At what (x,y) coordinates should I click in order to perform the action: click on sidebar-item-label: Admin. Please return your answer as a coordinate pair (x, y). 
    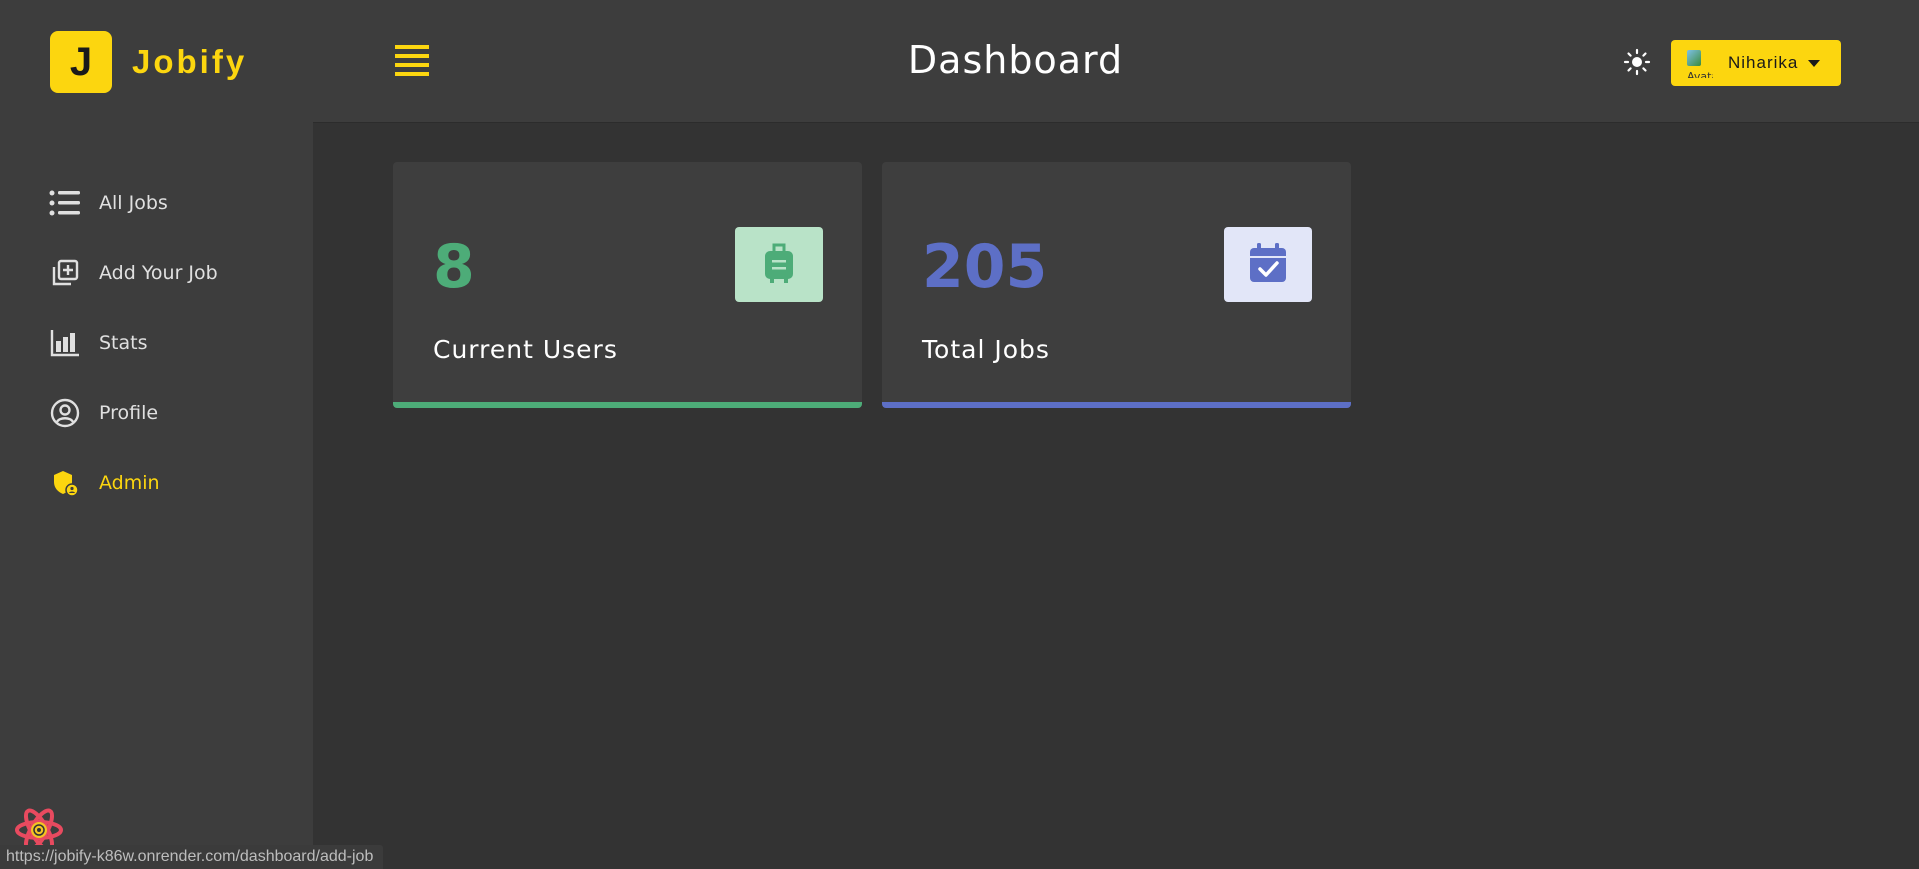
    Looking at the image, I should click on (129, 483).